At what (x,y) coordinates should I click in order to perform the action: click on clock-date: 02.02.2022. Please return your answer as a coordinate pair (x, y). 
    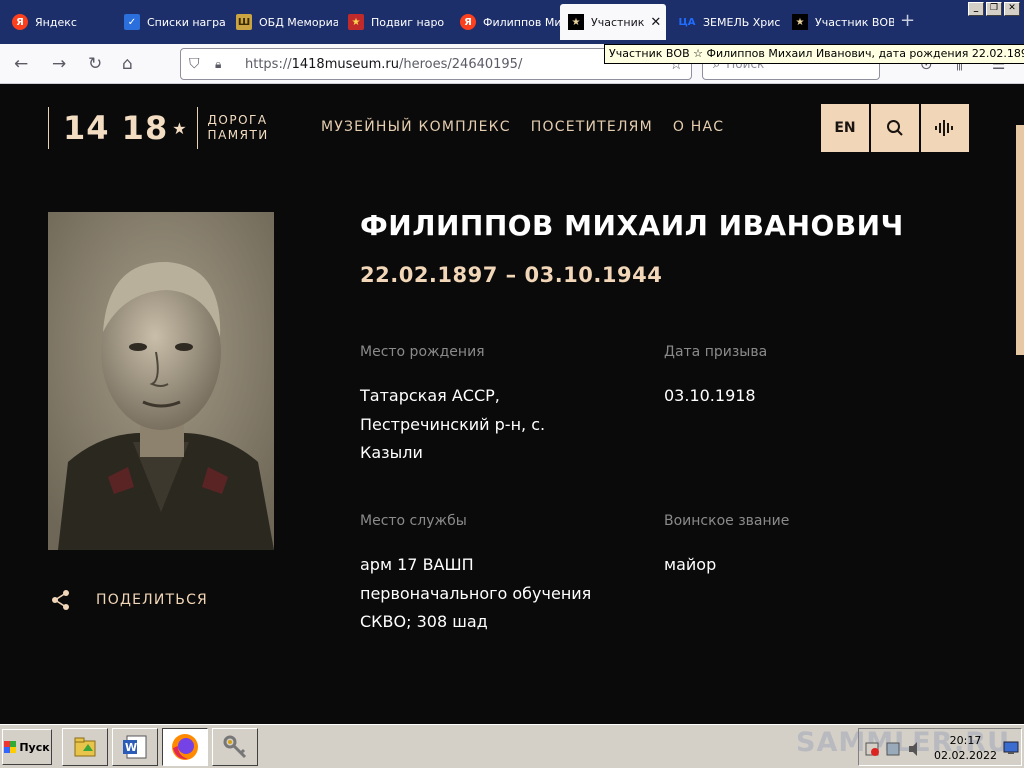
    Looking at the image, I should click on (965, 755).